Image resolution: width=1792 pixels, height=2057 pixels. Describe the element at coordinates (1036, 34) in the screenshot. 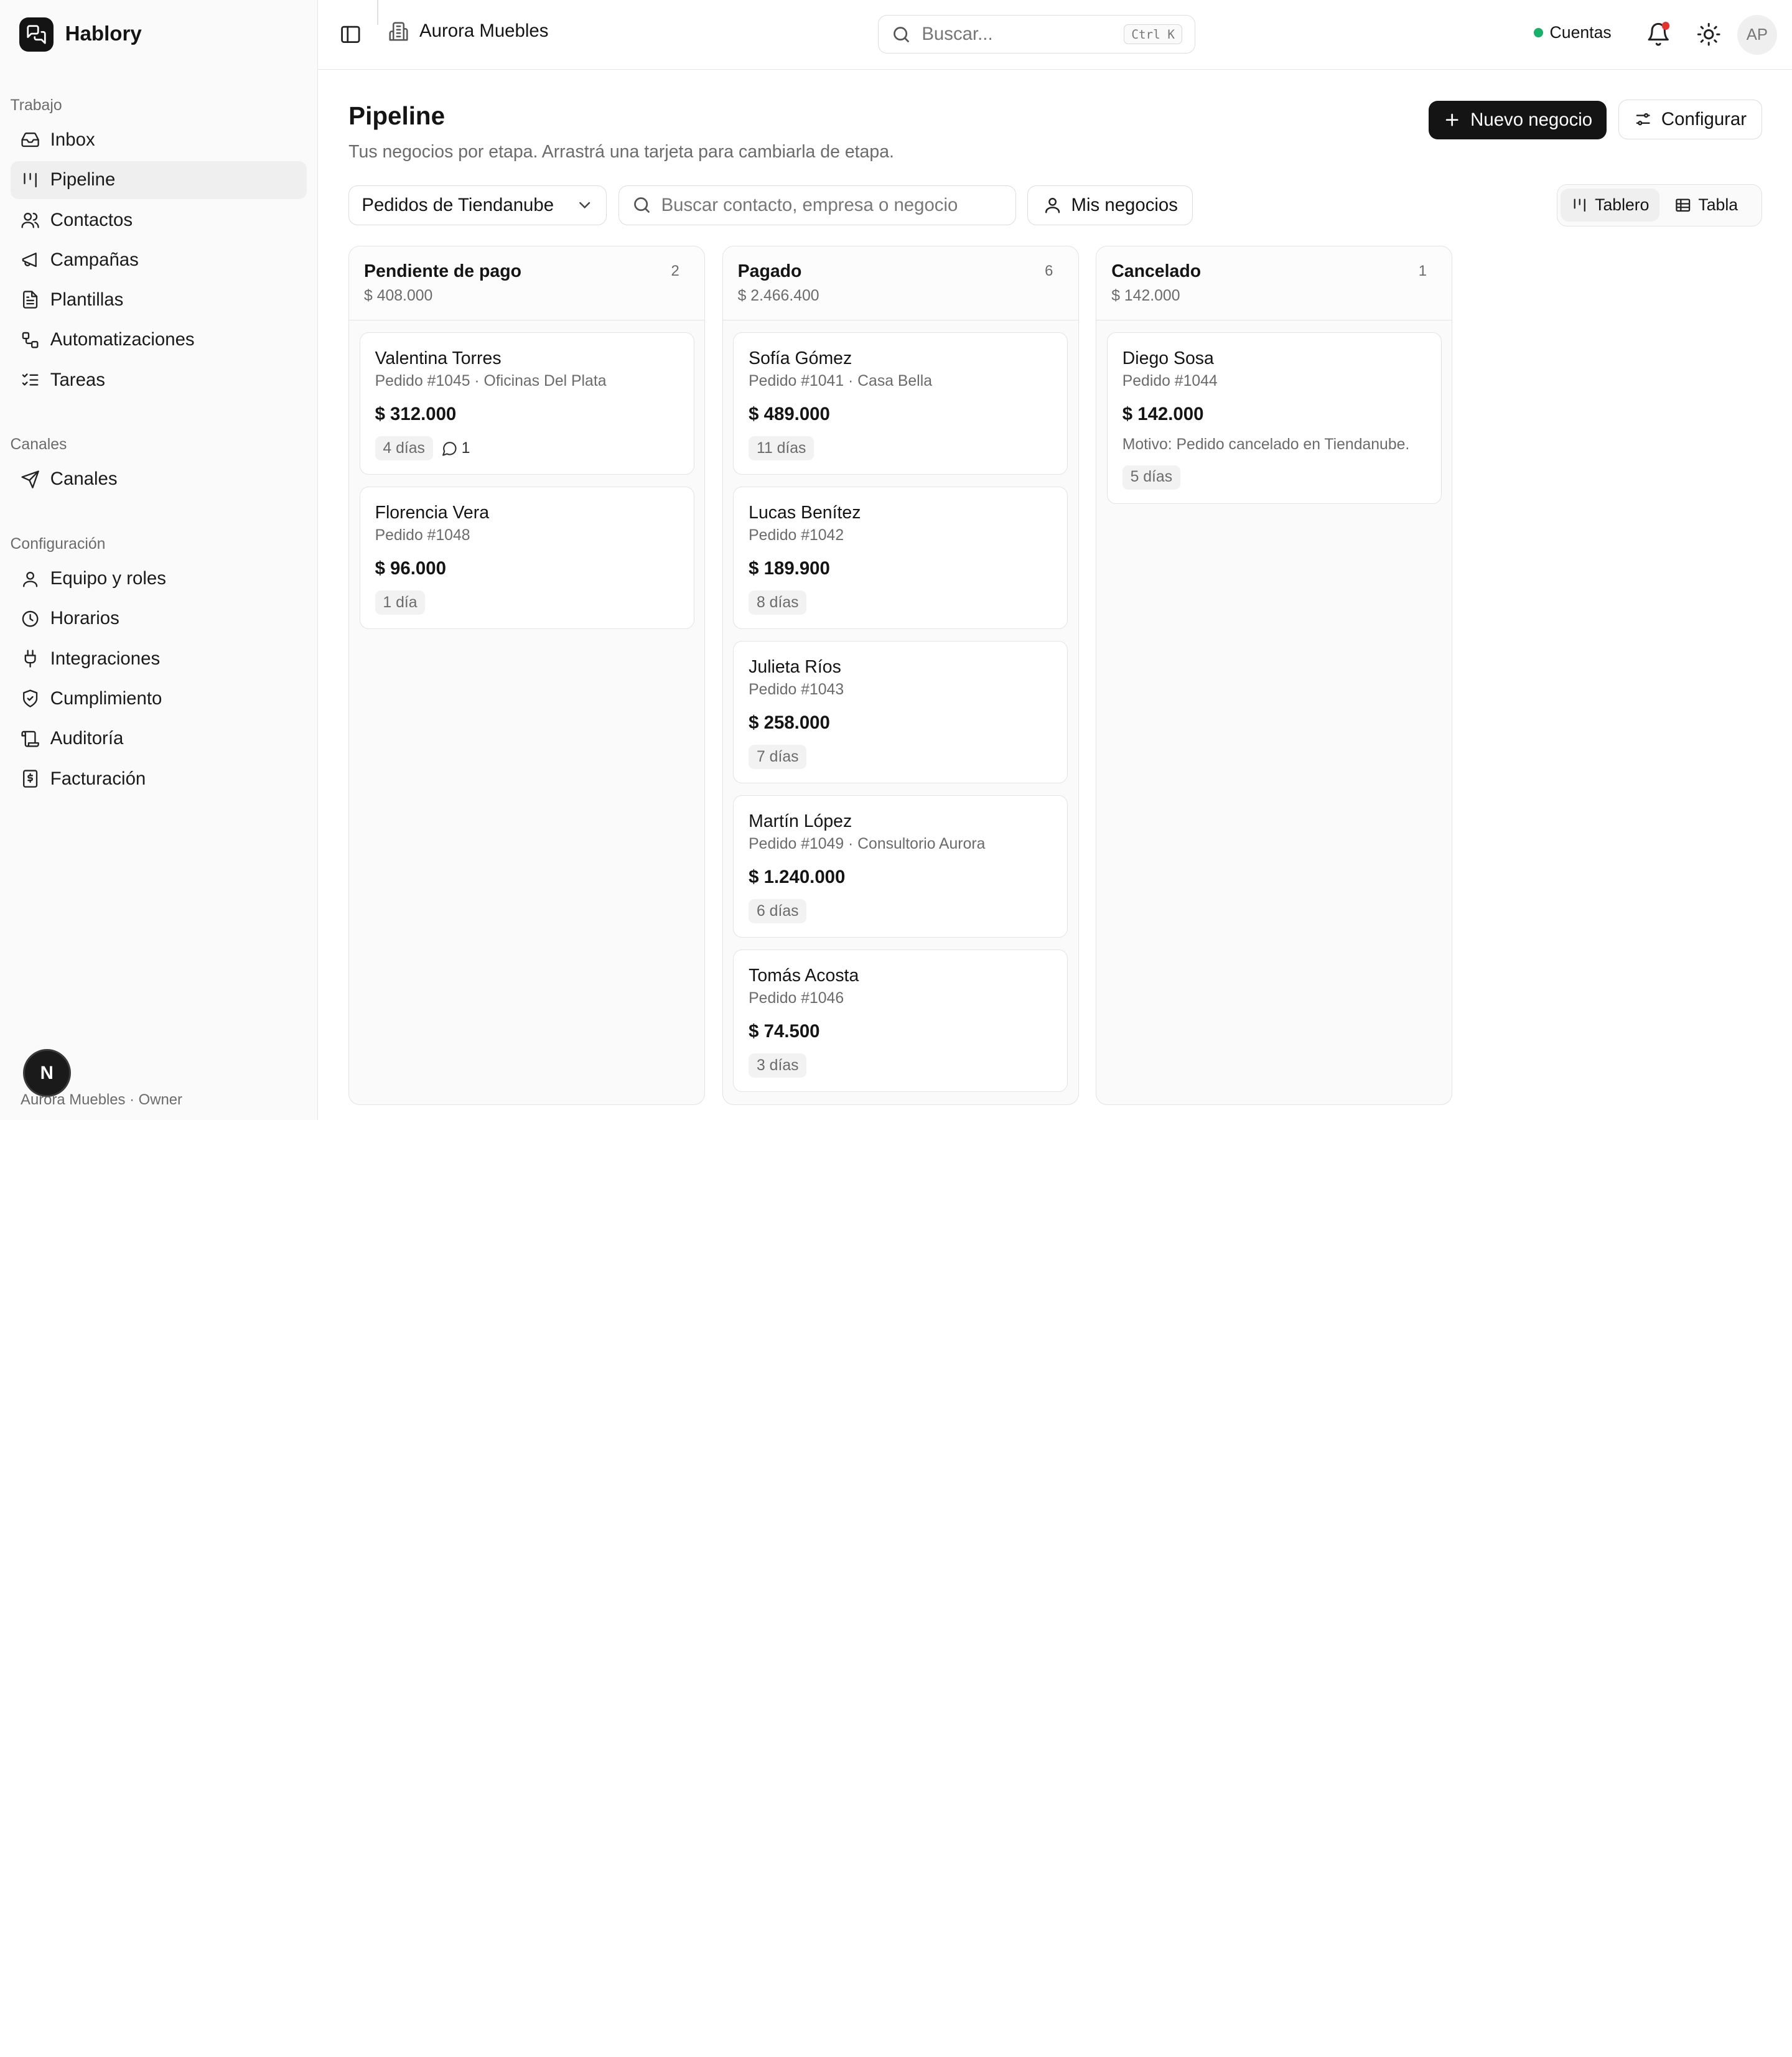

I see `global-search-input: Buscar... Ctrl K` at that location.